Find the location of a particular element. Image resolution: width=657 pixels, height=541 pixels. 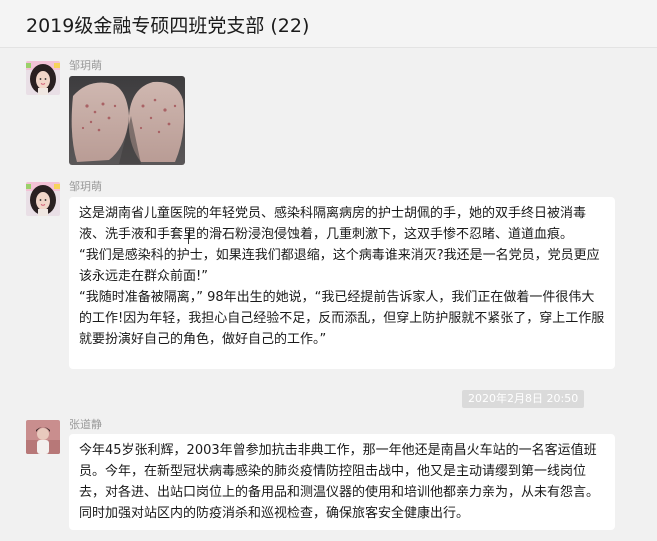

avatar-zhang-daojing is located at coordinates (43, 437).